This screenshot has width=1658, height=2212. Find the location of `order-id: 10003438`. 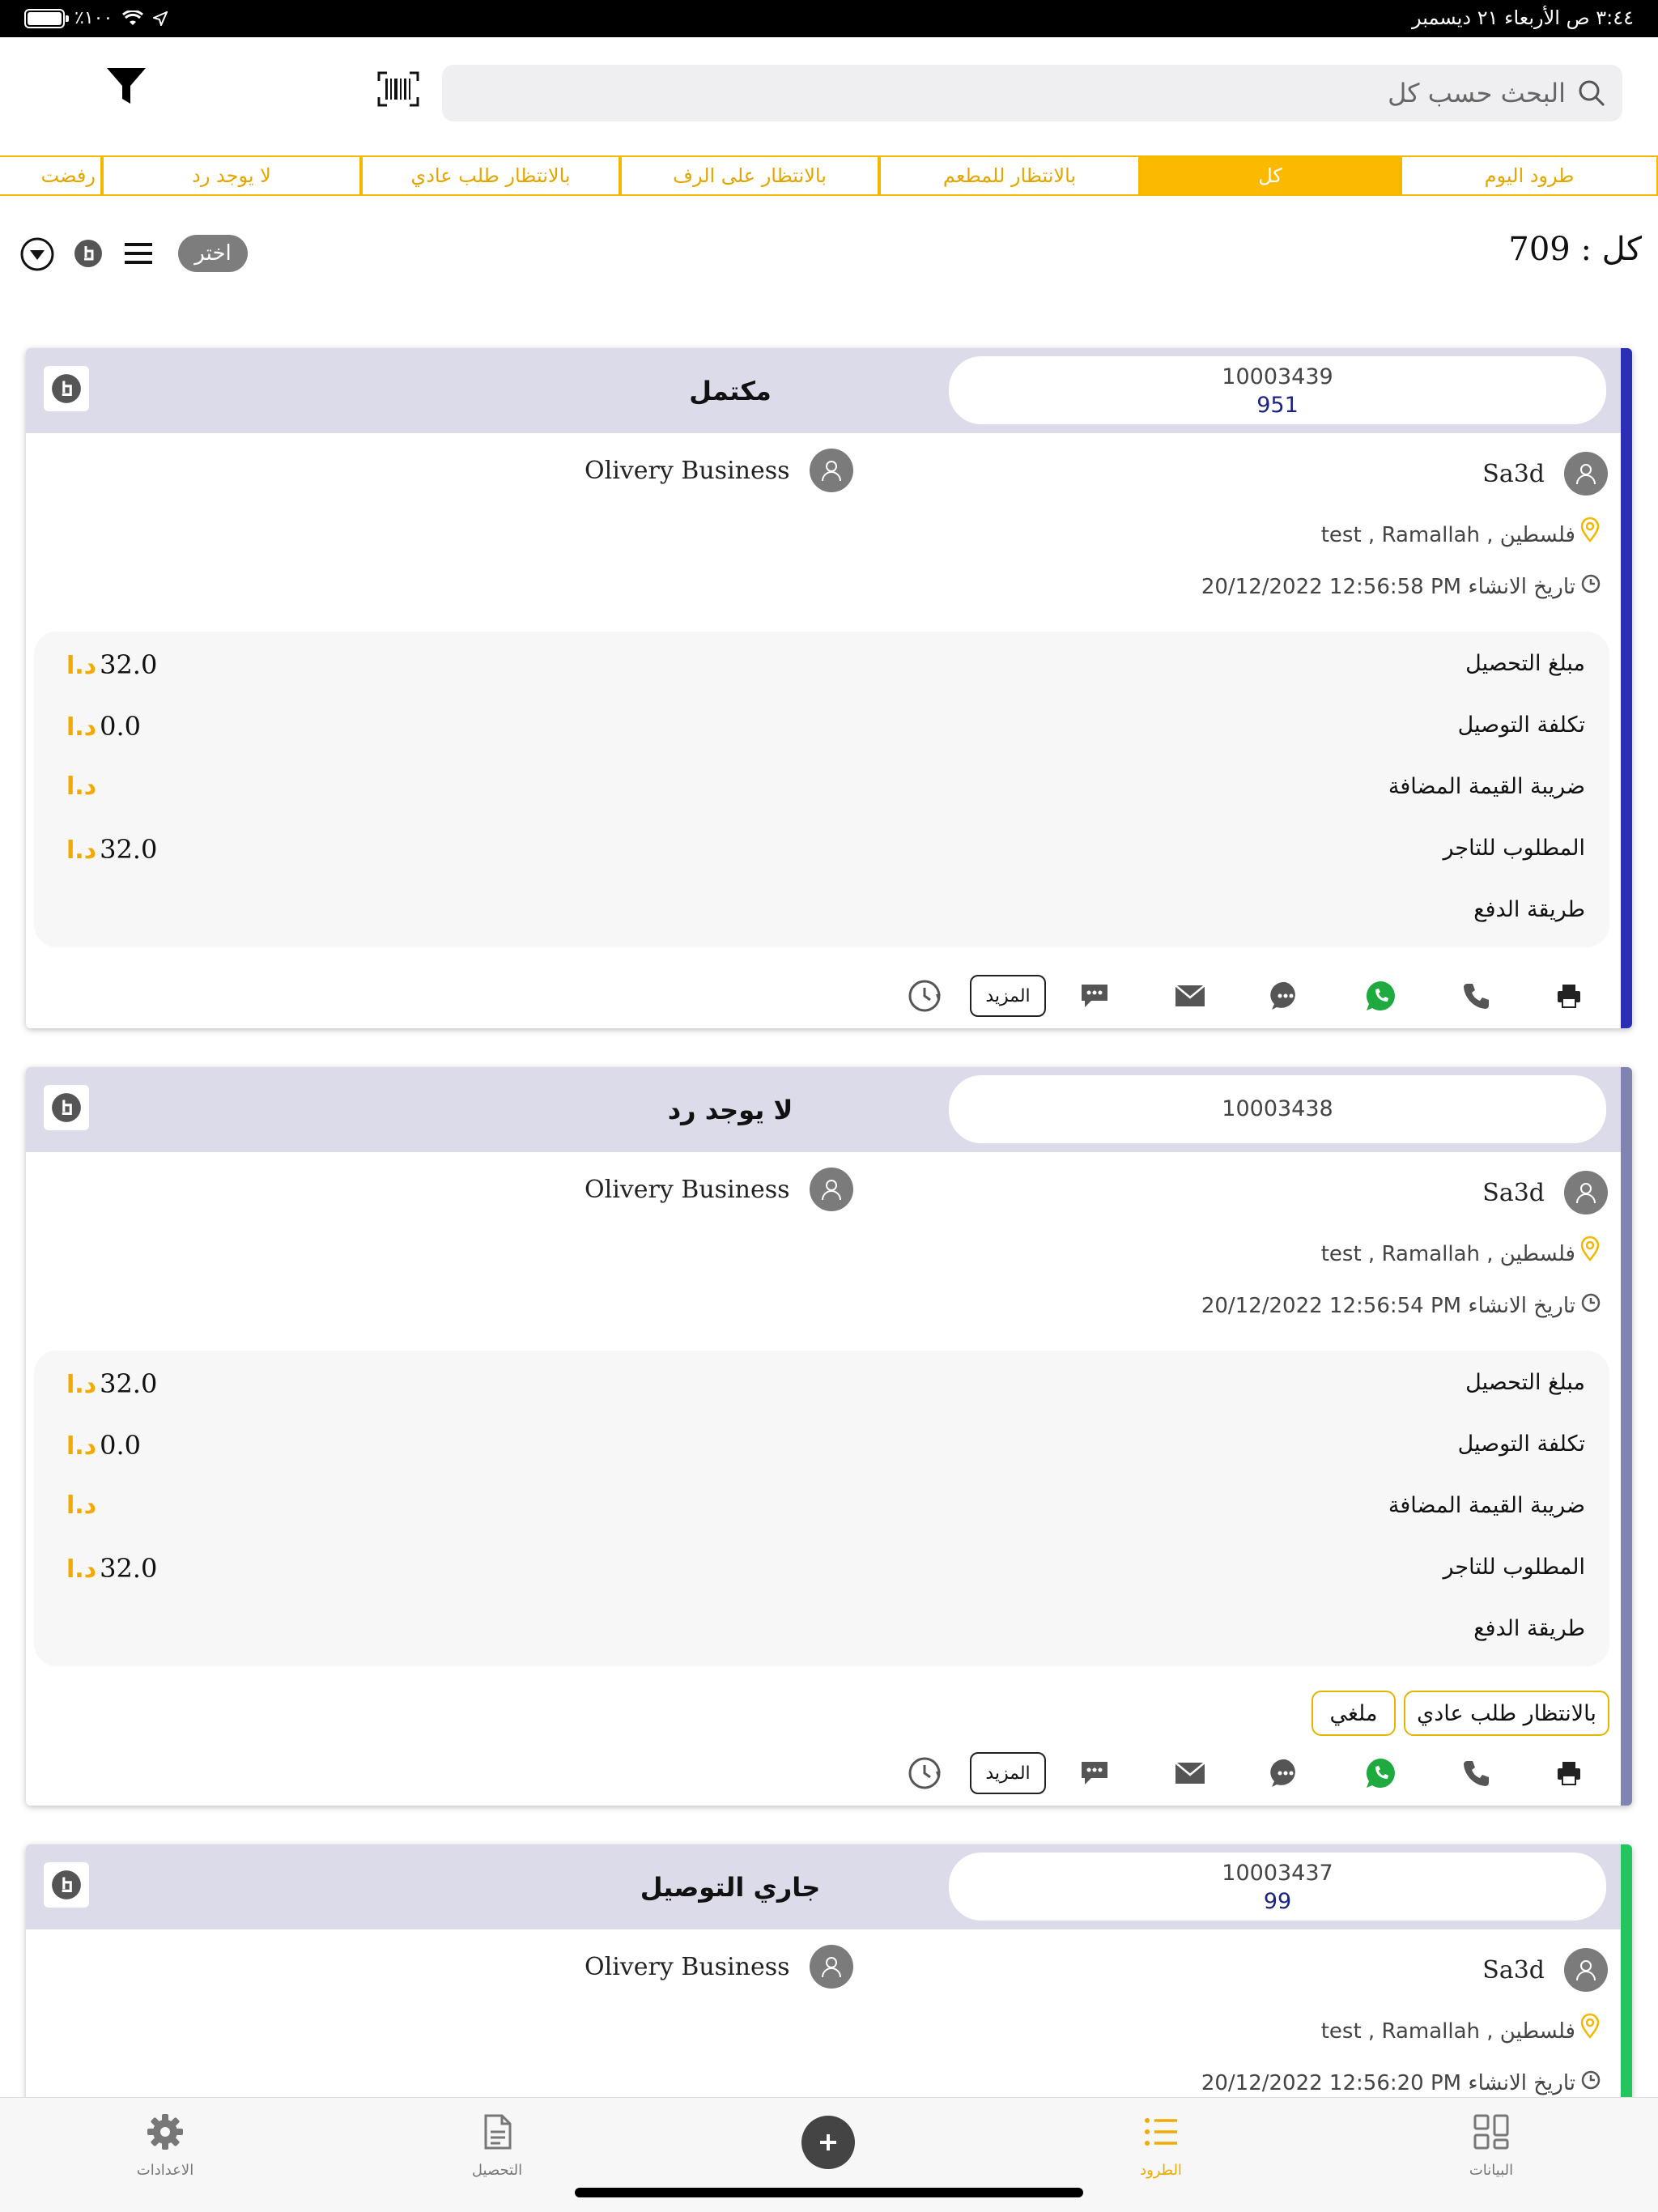

order-id: 10003438 is located at coordinates (1277, 1109).